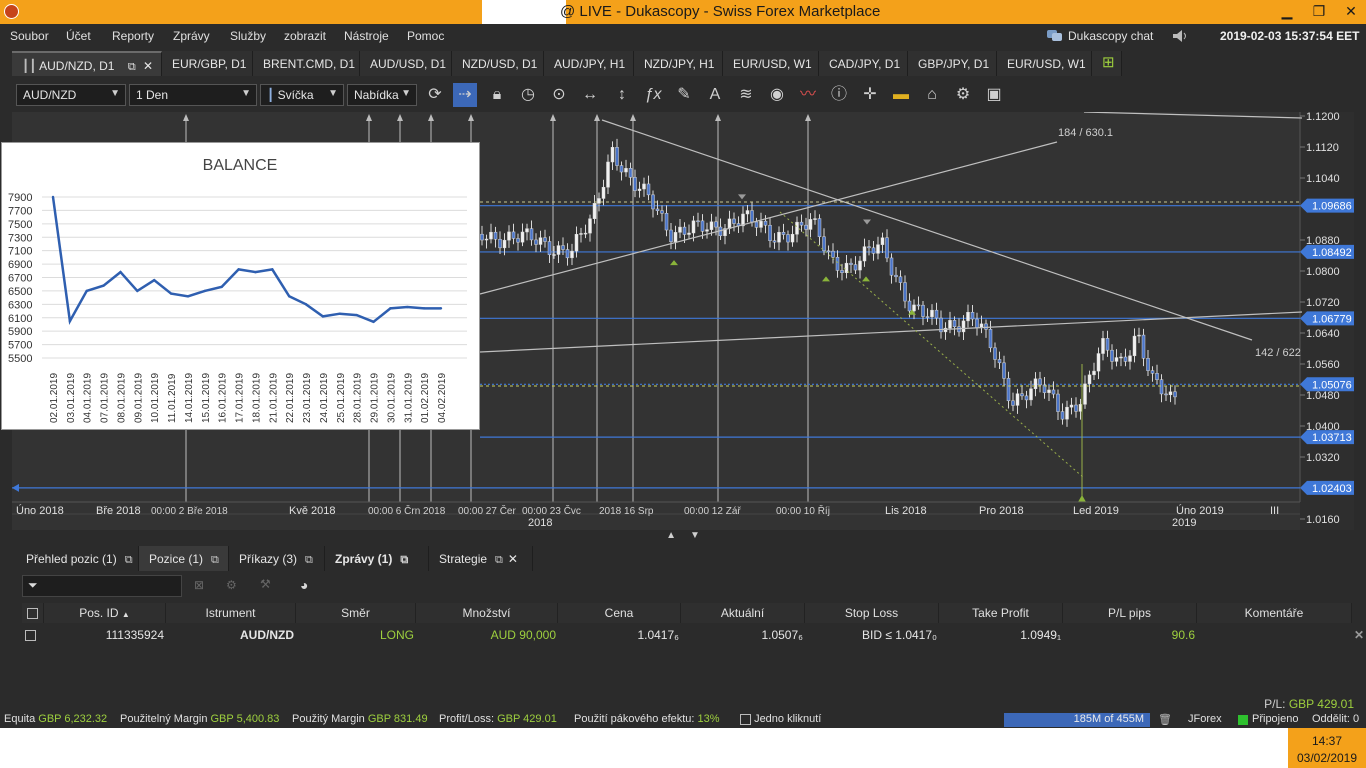 The height and width of the screenshot is (768, 1366). I want to click on taskbar-clock: 14:37 03/02/2019, so click(1327, 748).